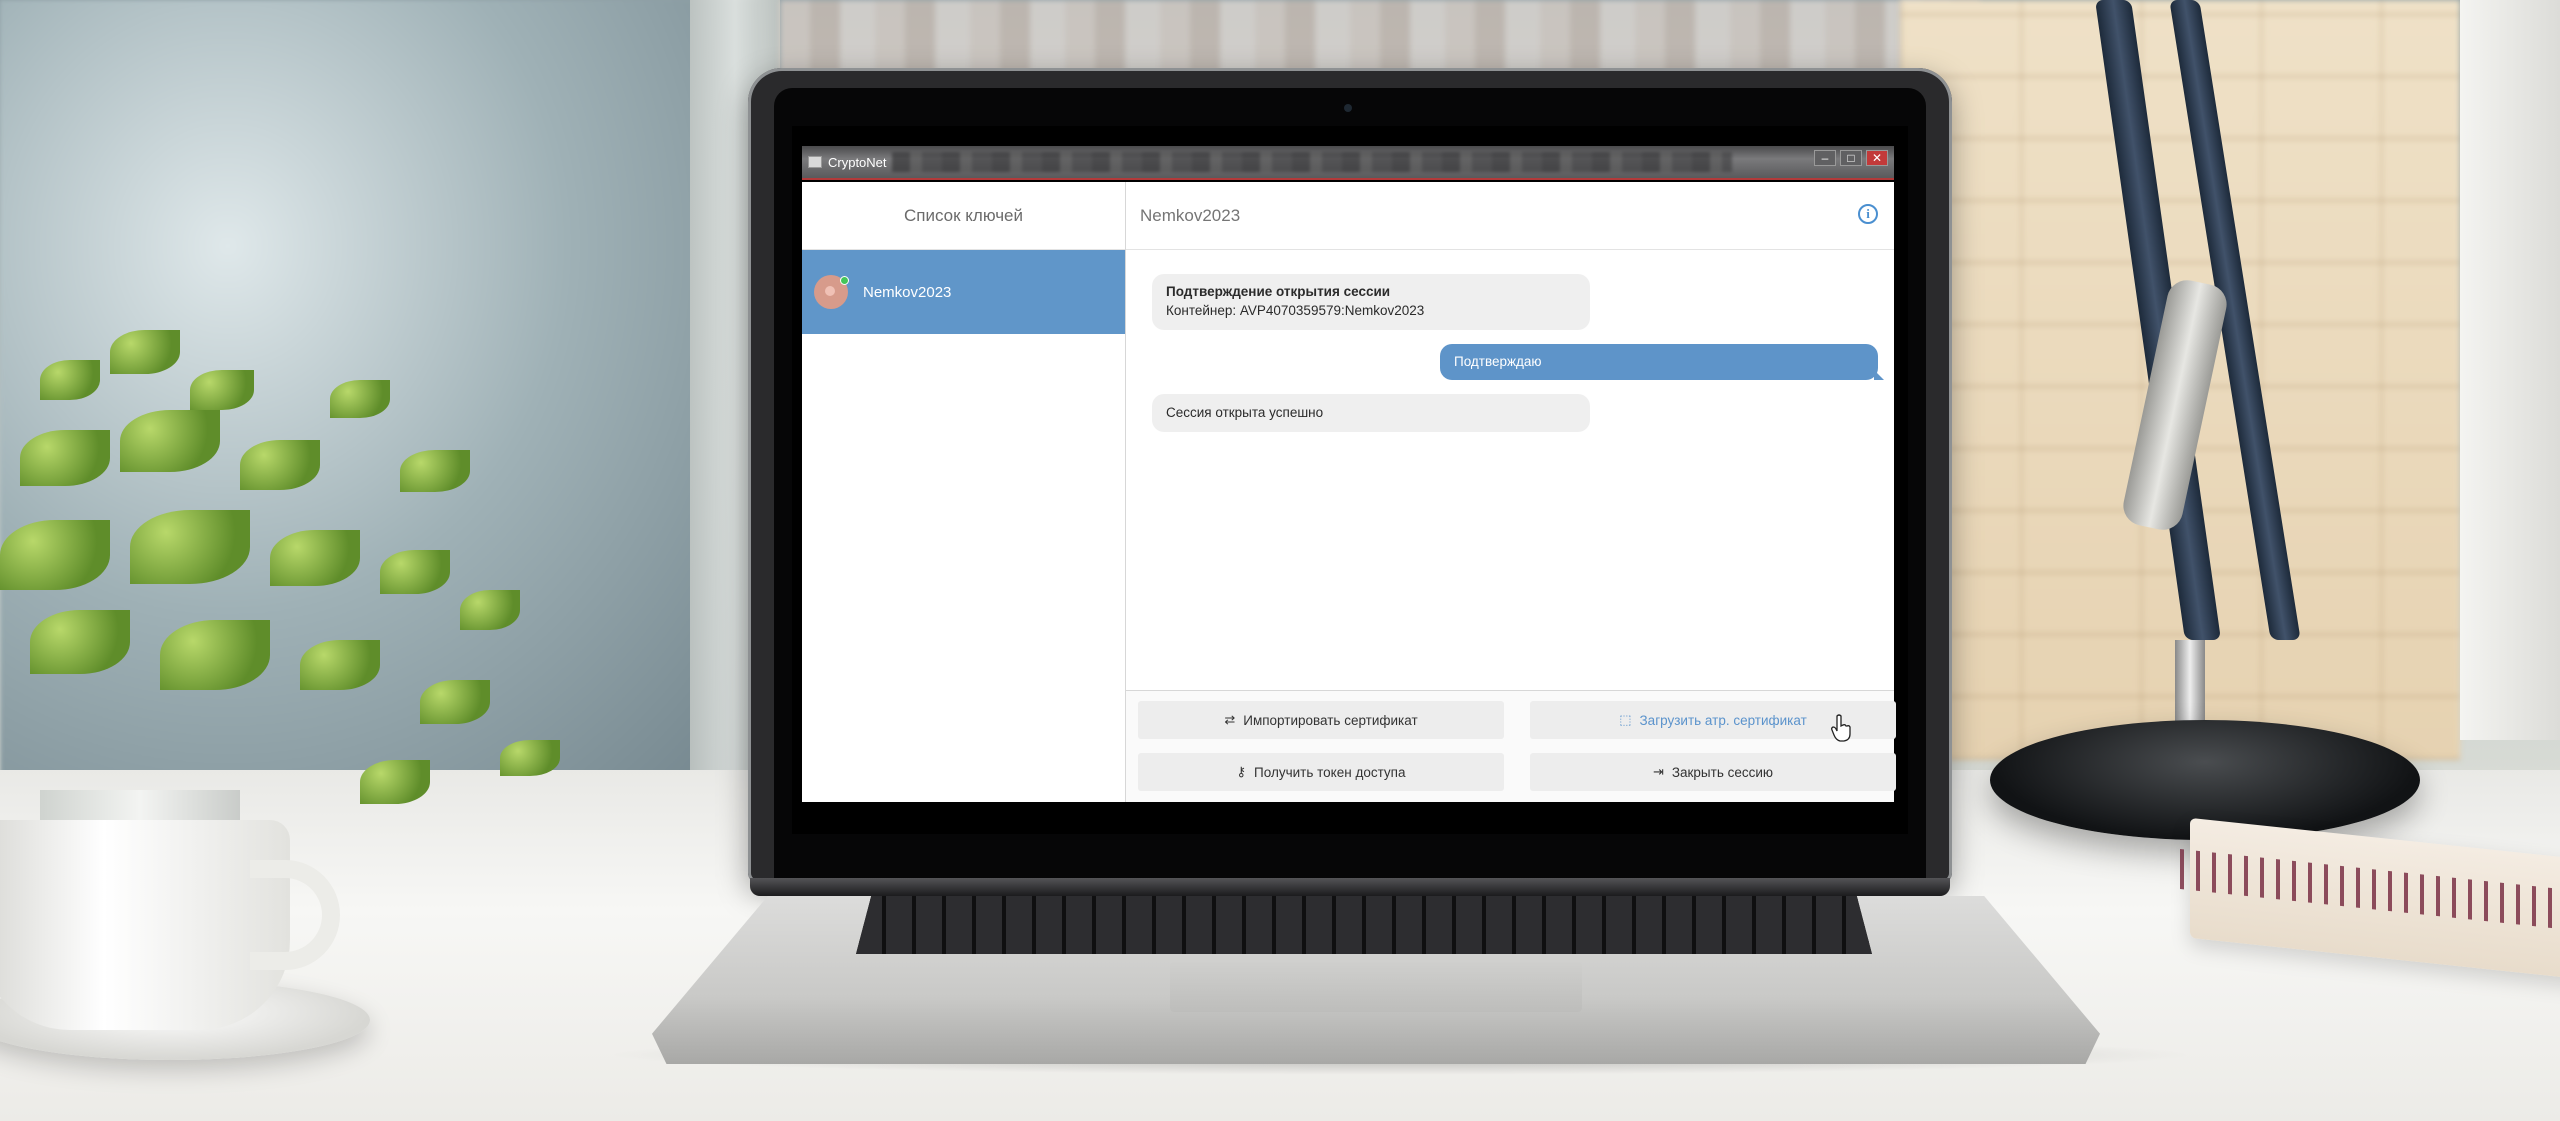 Image resolution: width=2560 pixels, height=1121 pixels. I want to click on camera-icon, so click(1348, 108).